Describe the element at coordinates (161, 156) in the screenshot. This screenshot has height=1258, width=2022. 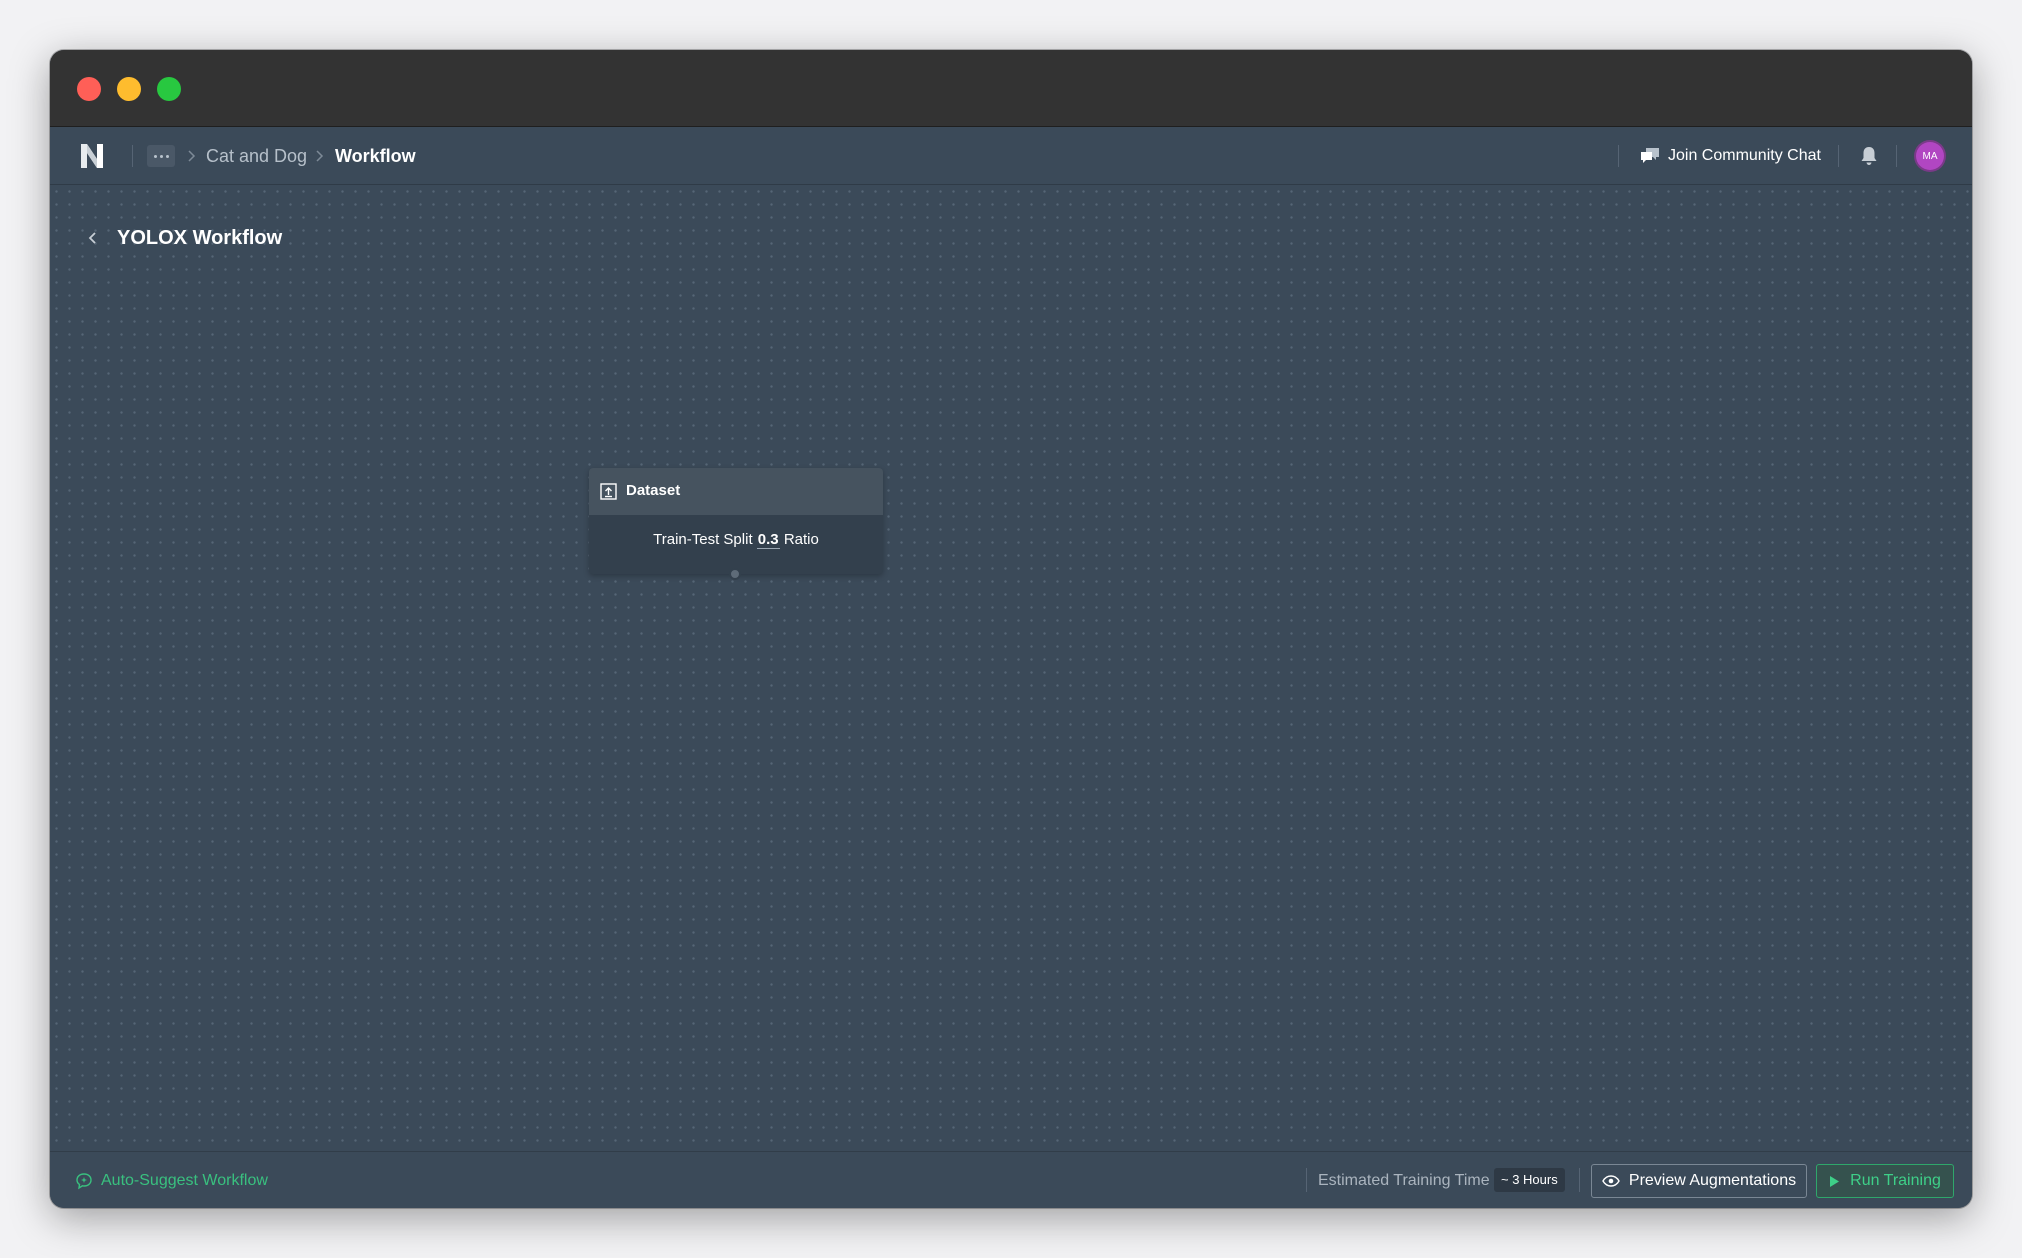
I see `breadcrumb-more-button` at that location.